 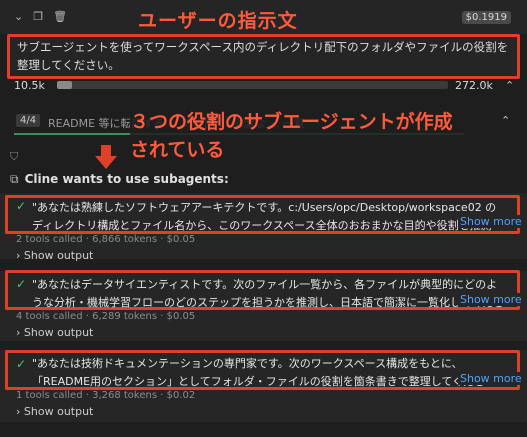 I want to click on token-count-right: 272.0k, so click(x=474, y=85).